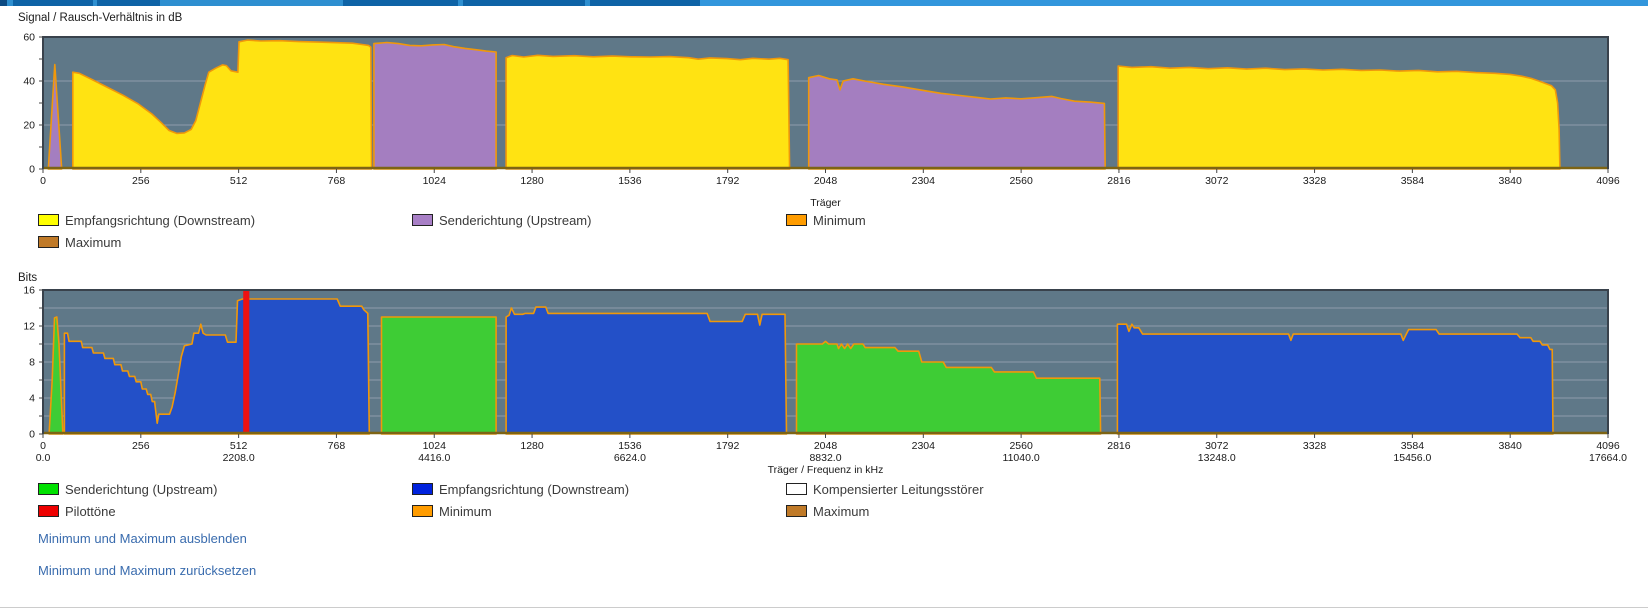  What do you see at coordinates (29, 327) in the screenshot?
I see `axis-label: 12` at bounding box center [29, 327].